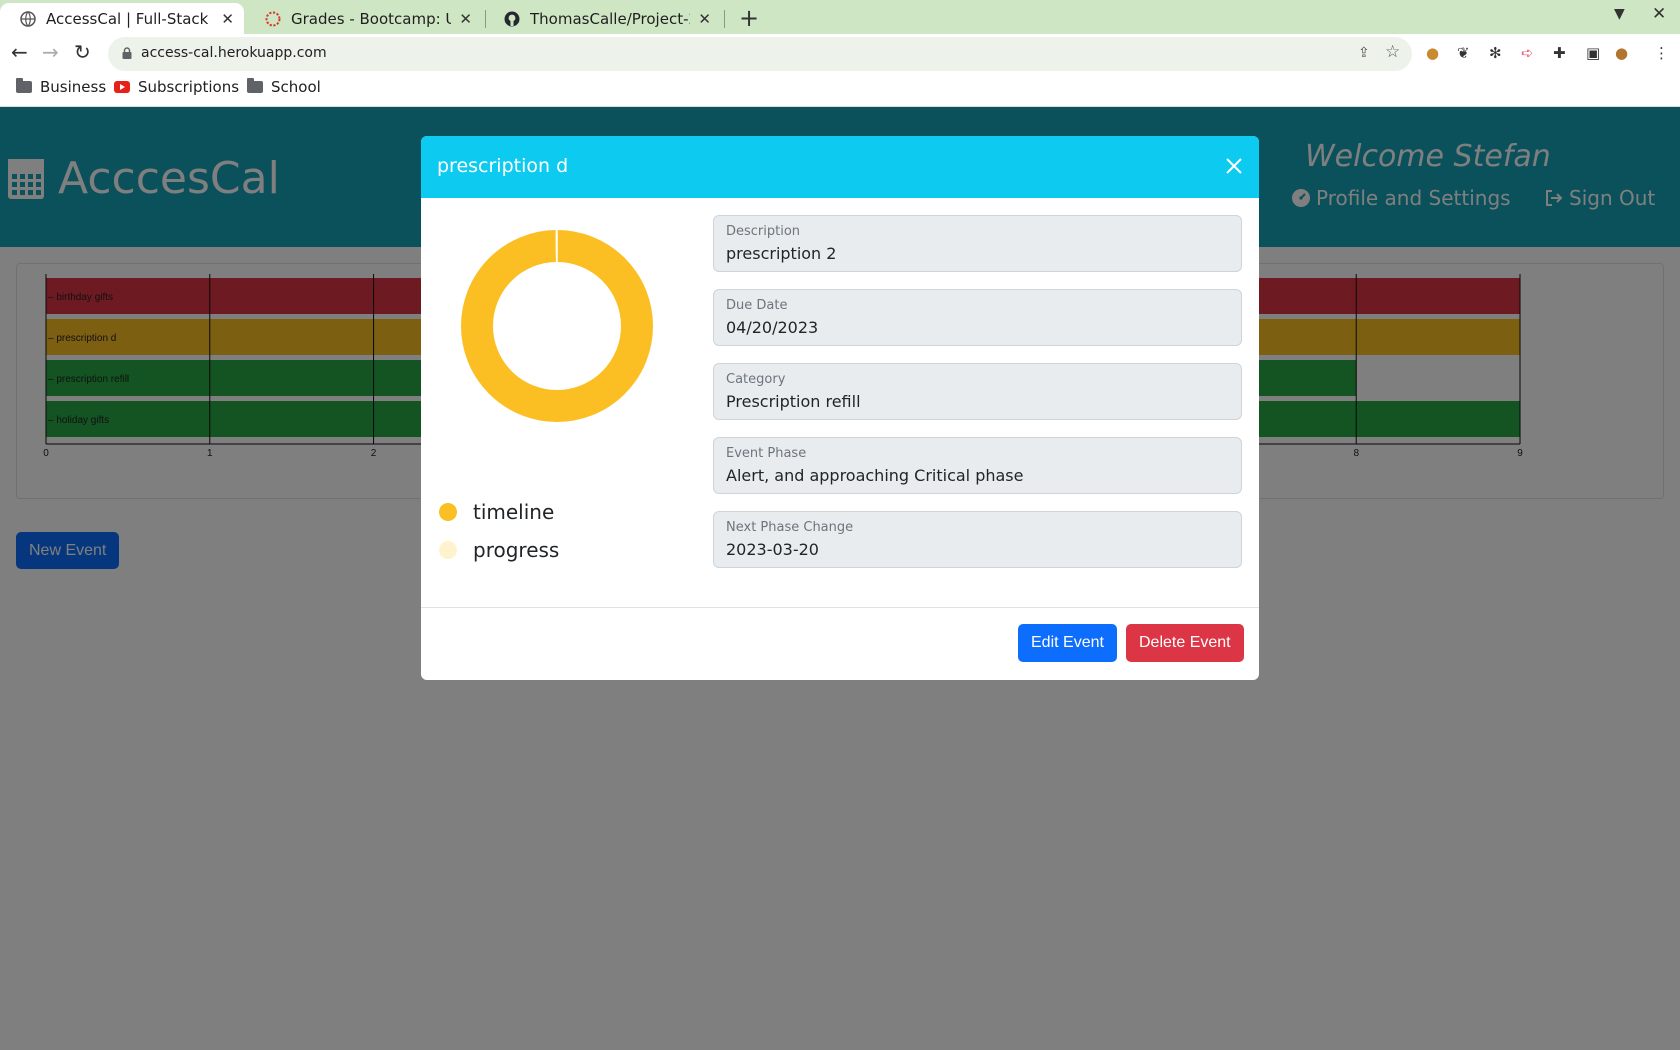  I want to click on youtube-icon, so click(122, 87).